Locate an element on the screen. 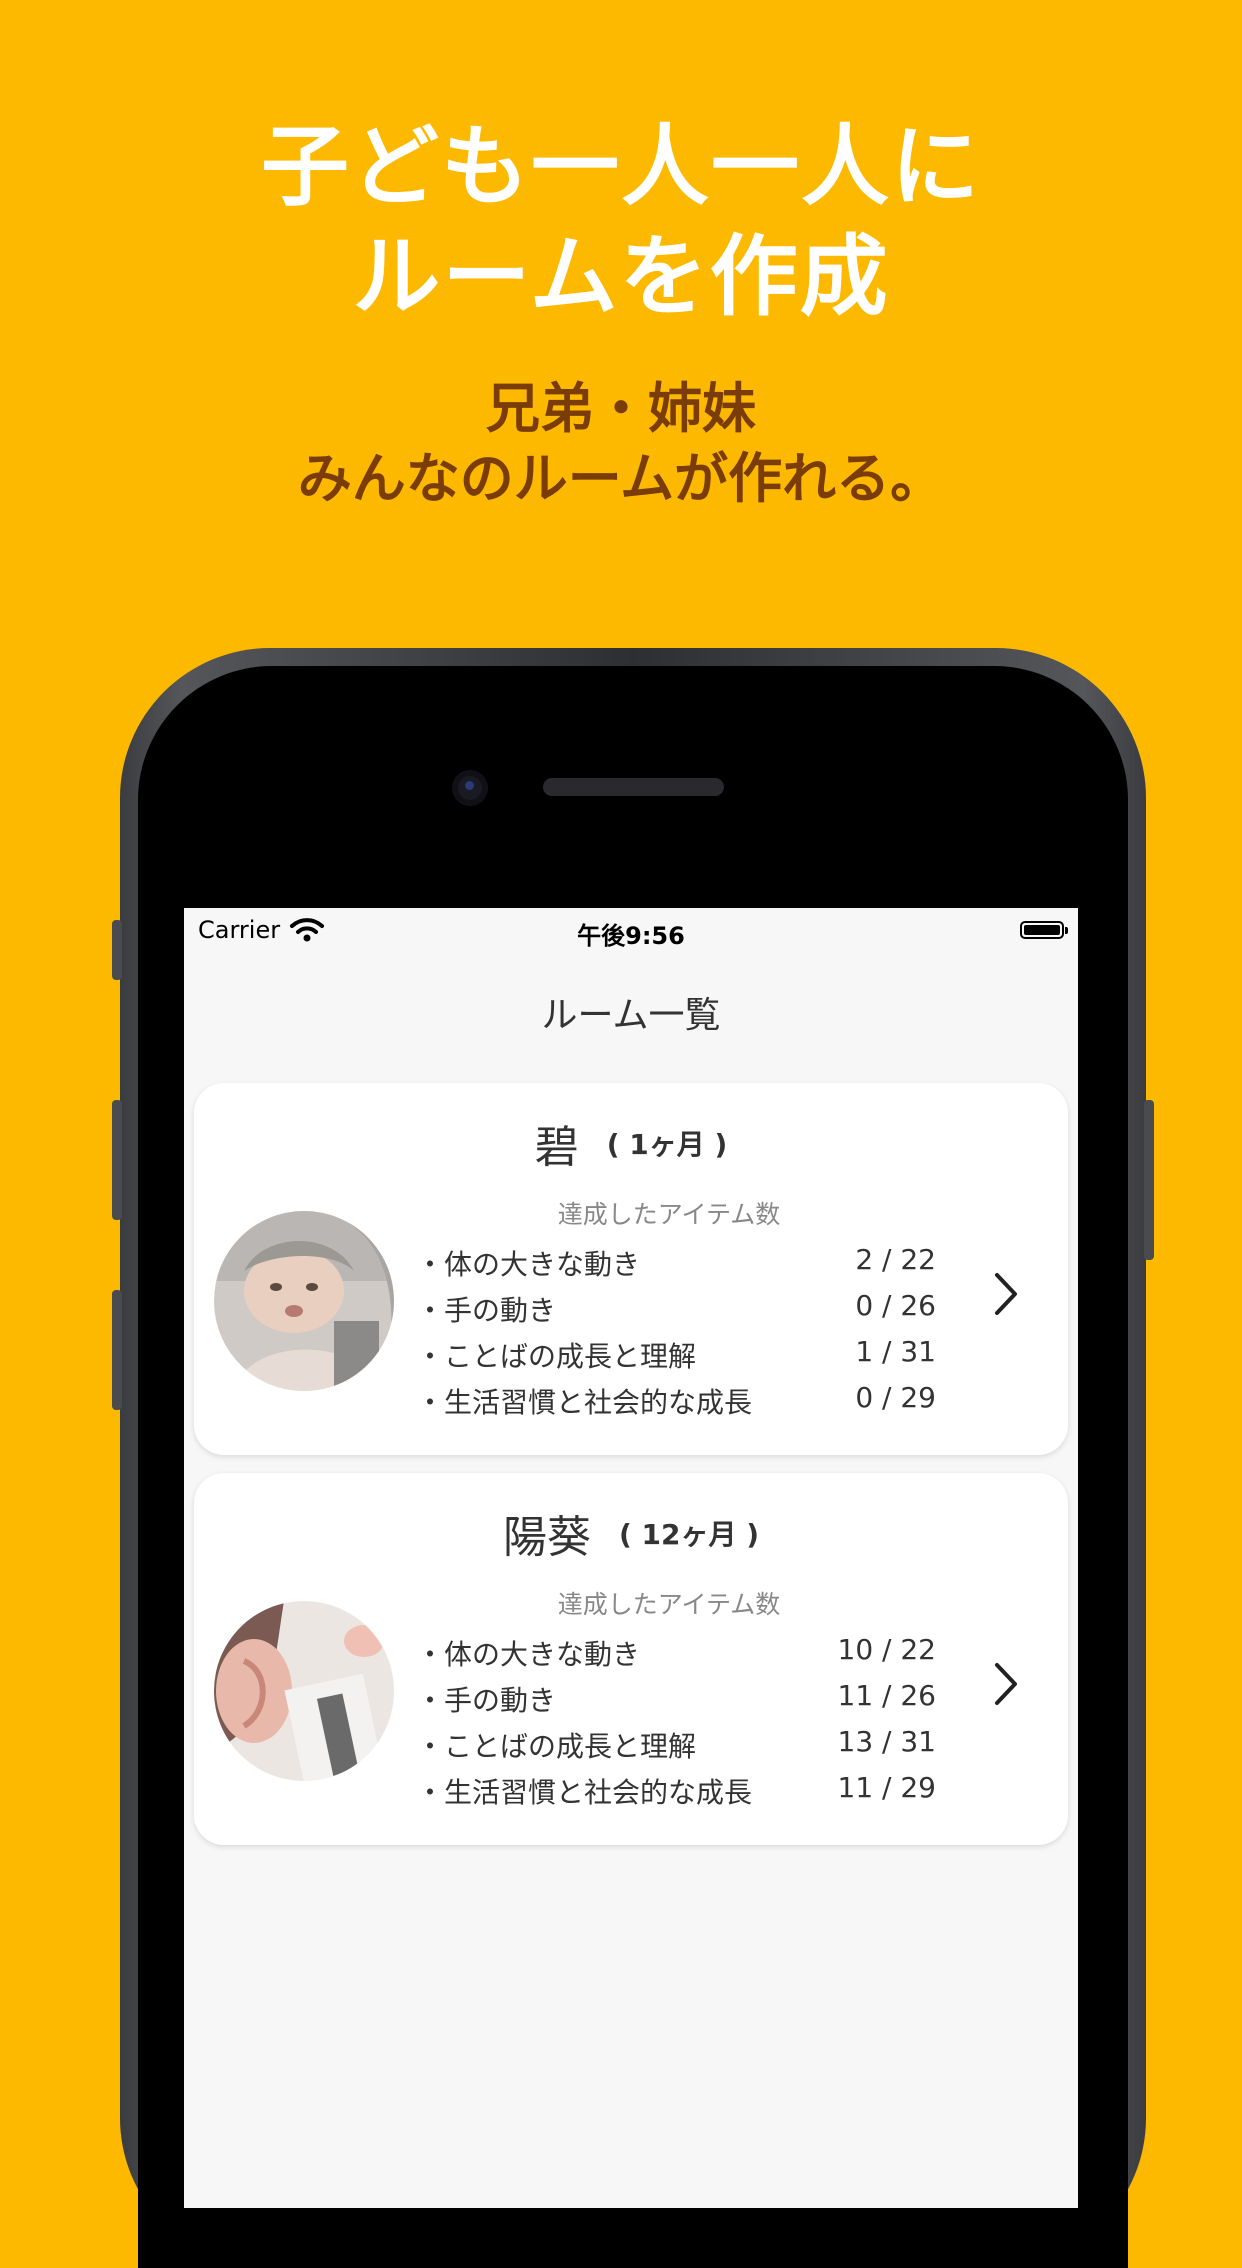  list-item: ・手の動き 0 / 26 is located at coordinates (676, 1307).